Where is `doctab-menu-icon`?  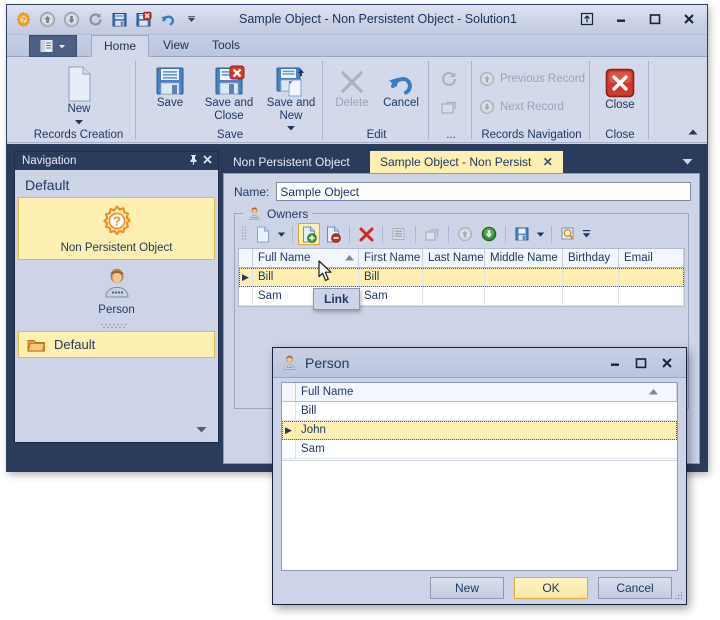 doctab-menu-icon is located at coordinates (687, 162).